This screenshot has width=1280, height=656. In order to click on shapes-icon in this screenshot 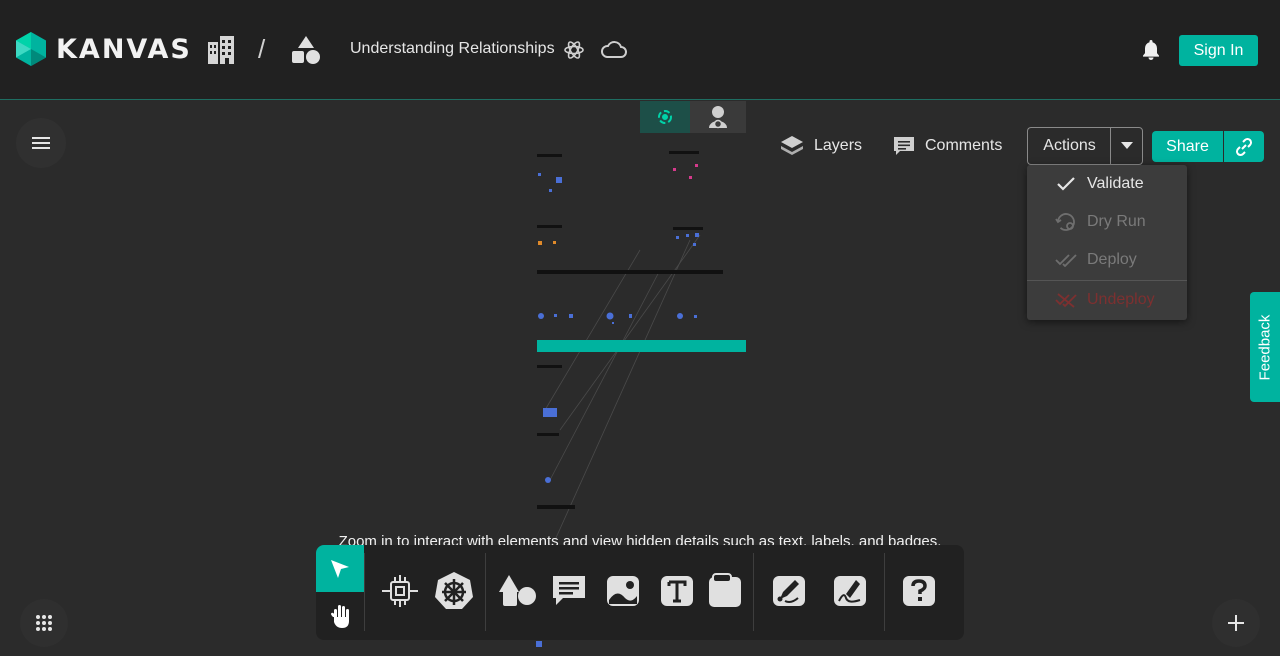, I will do `click(517, 590)`.